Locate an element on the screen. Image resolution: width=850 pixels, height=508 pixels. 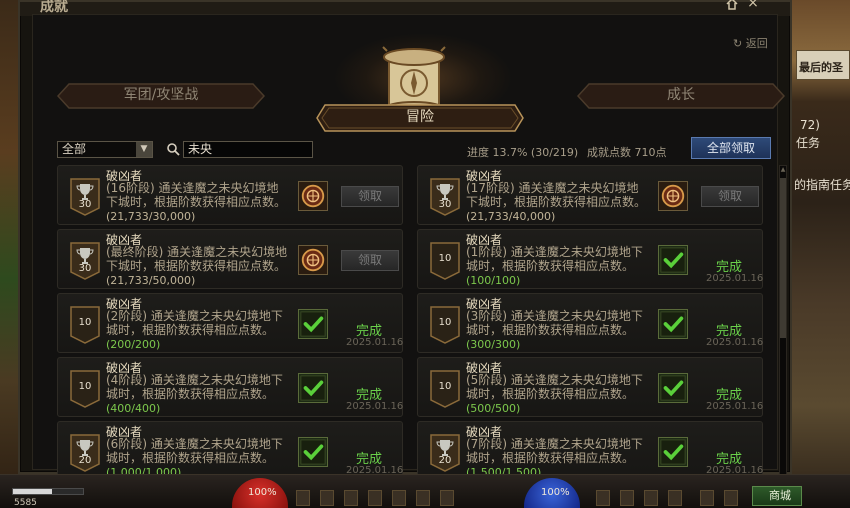
home-icon is located at coordinates (732, 5).